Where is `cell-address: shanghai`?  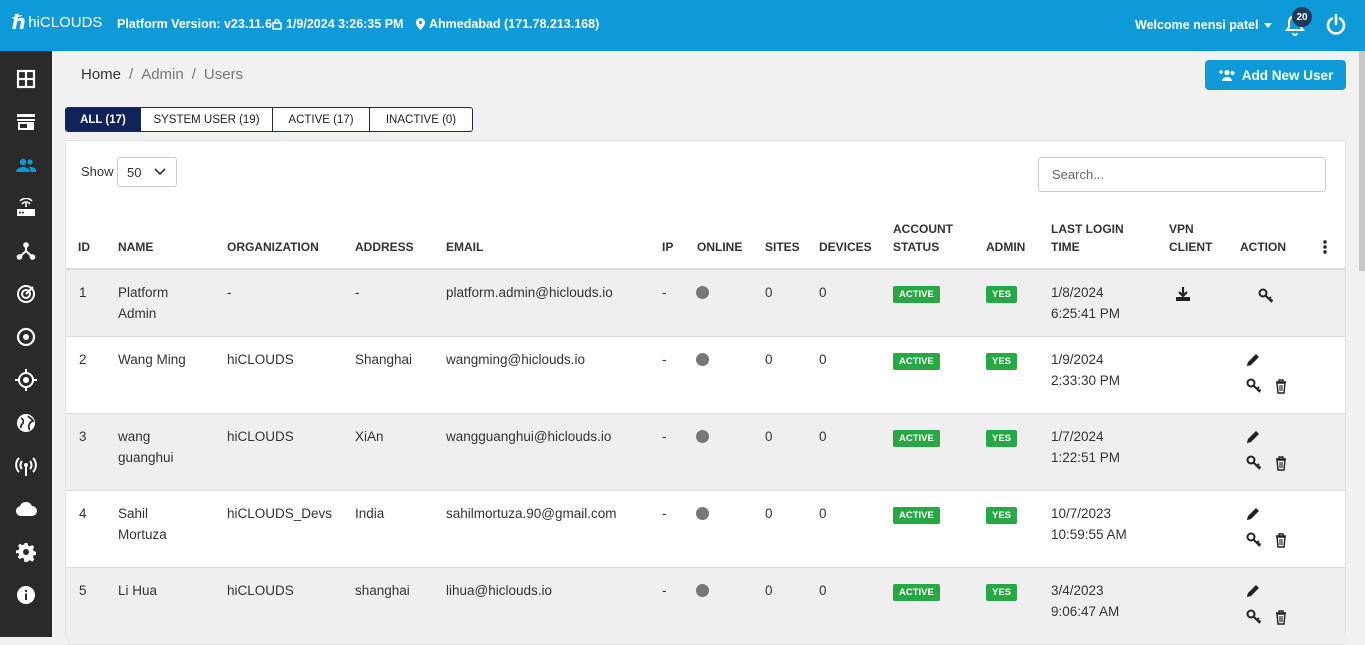
cell-address: shanghai is located at coordinates (382, 590).